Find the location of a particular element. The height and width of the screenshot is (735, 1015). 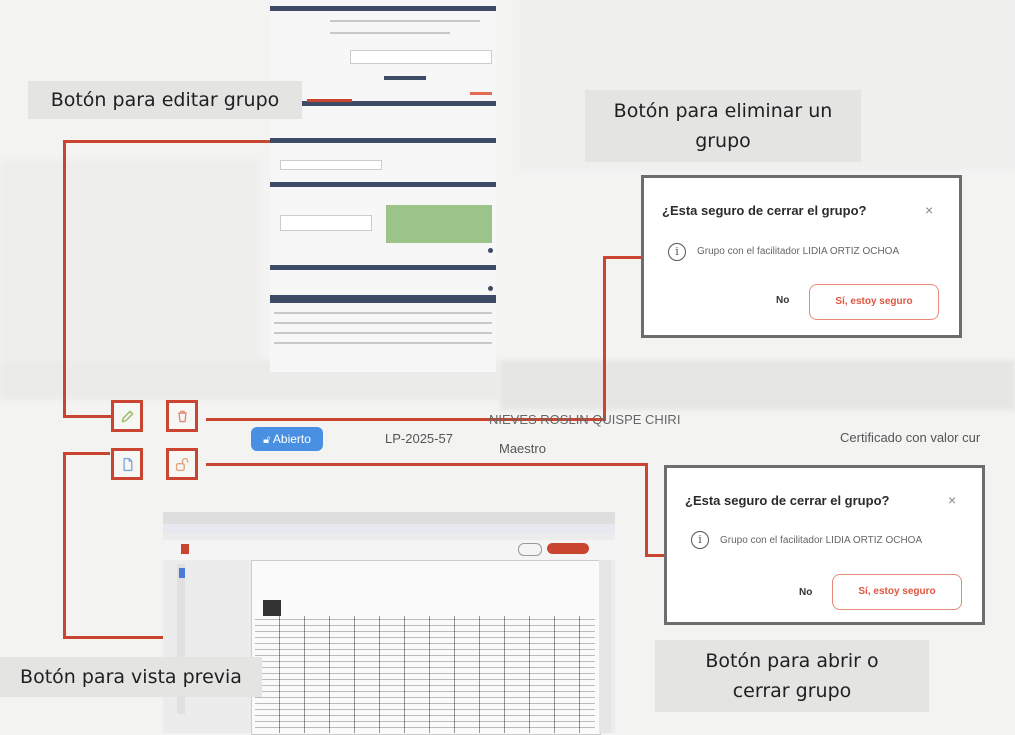

preview-callout-label: Botón para vista previa is located at coordinates (131, 677).